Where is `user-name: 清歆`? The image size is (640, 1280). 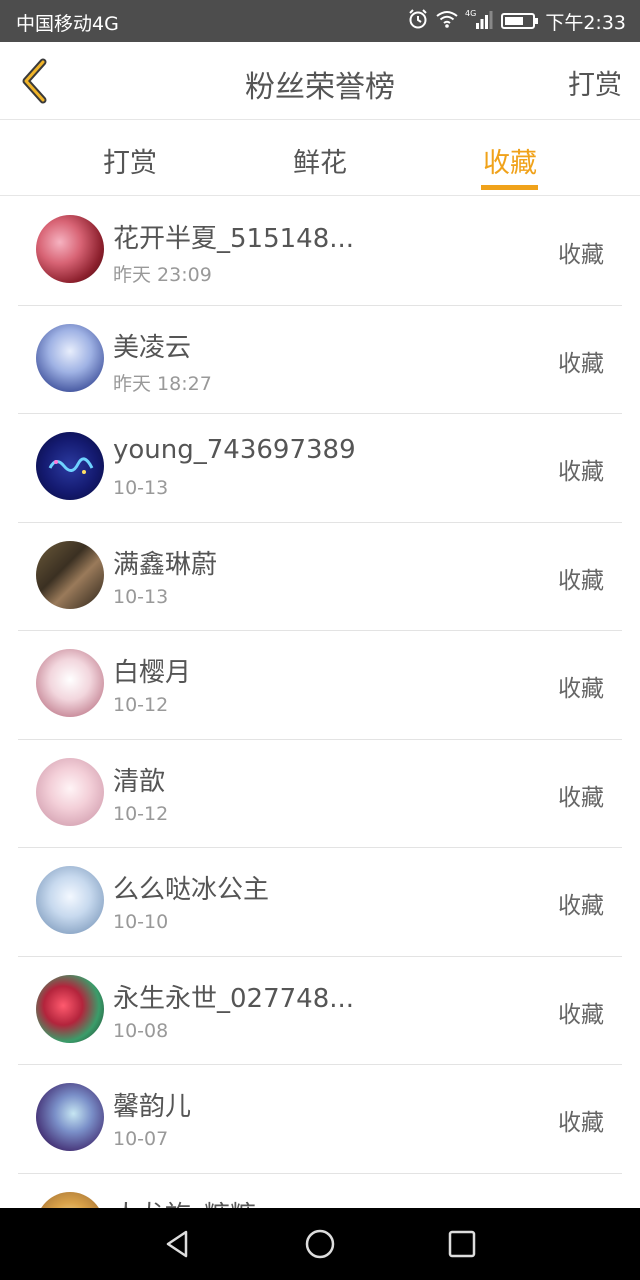 user-name: 清歆 is located at coordinates (139, 781).